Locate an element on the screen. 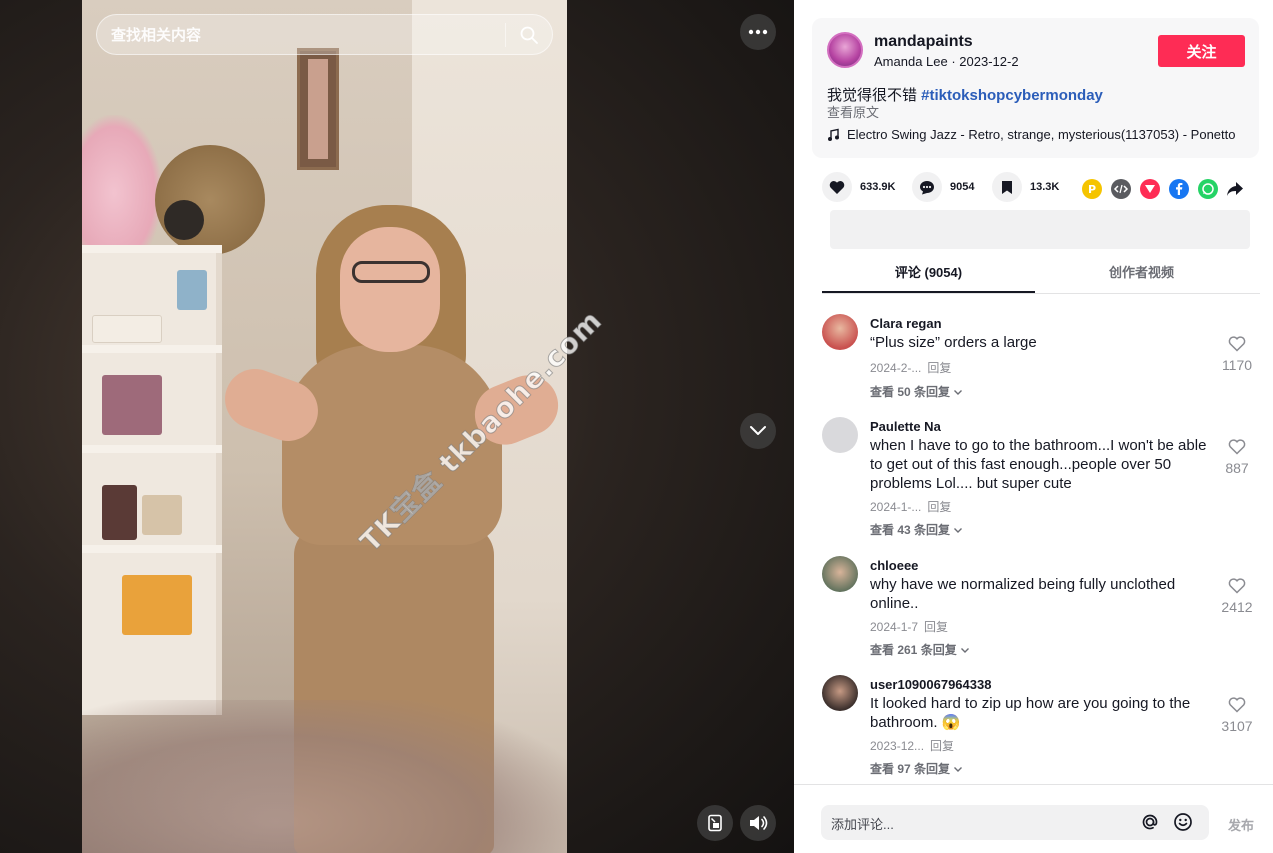  see-original-link: 查看原文 is located at coordinates (853, 111).